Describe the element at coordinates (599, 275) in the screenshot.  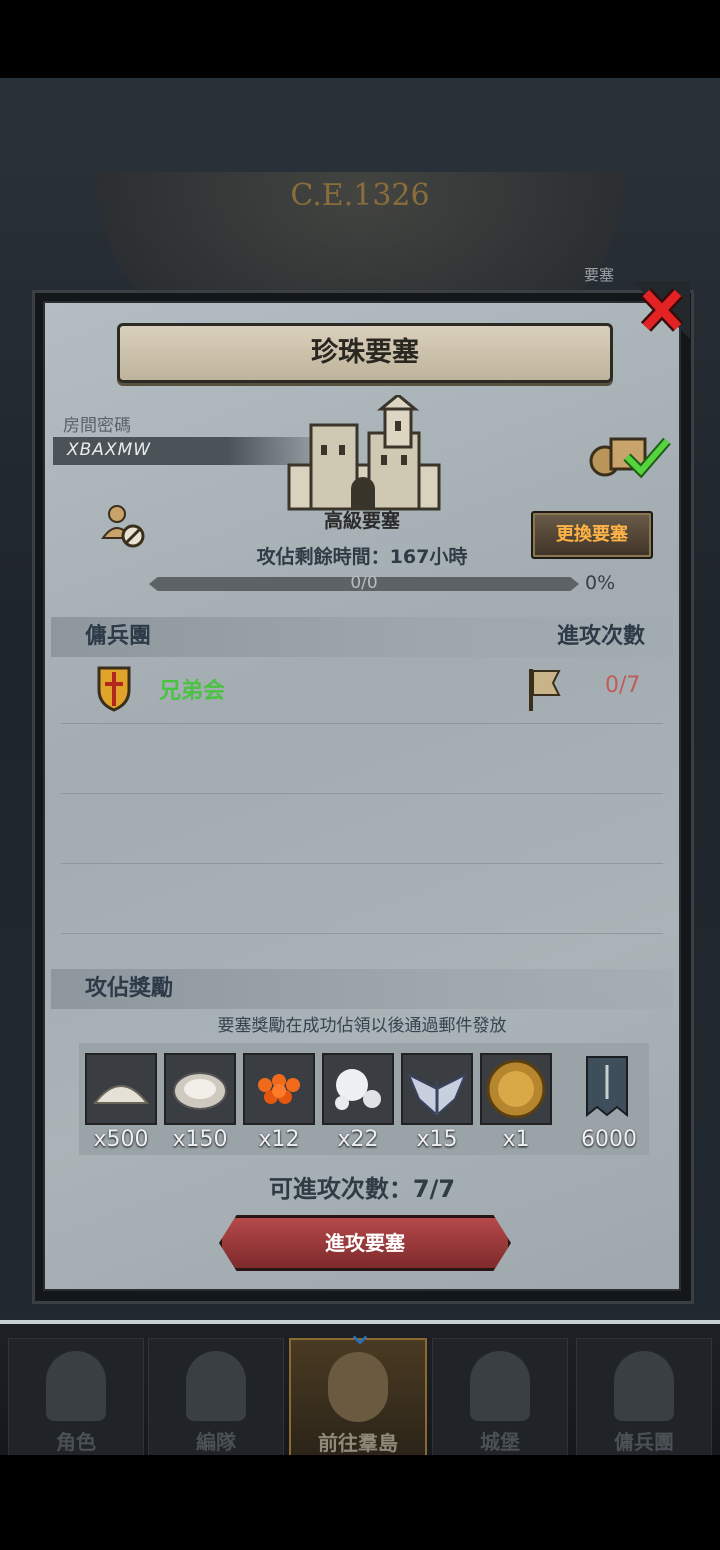
I see `background-fort-label: 要塞` at that location.